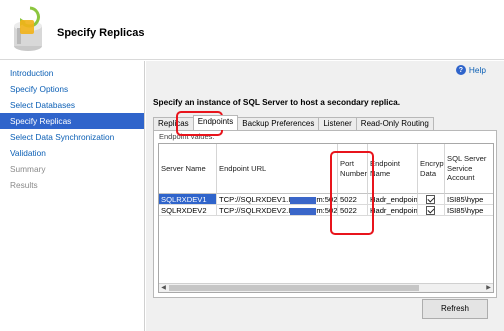  What do you see at coordinates (460, 70) in the screenshot?
I see `help-circle-icon: ?` at bounding box center [460, 70].